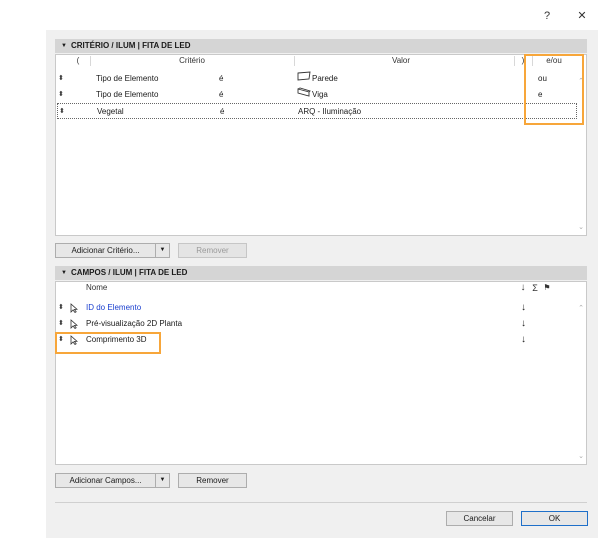 The image size is (600, 543). I want to click on add-fields-dropdown-icon: ▼, so click(162, 480).